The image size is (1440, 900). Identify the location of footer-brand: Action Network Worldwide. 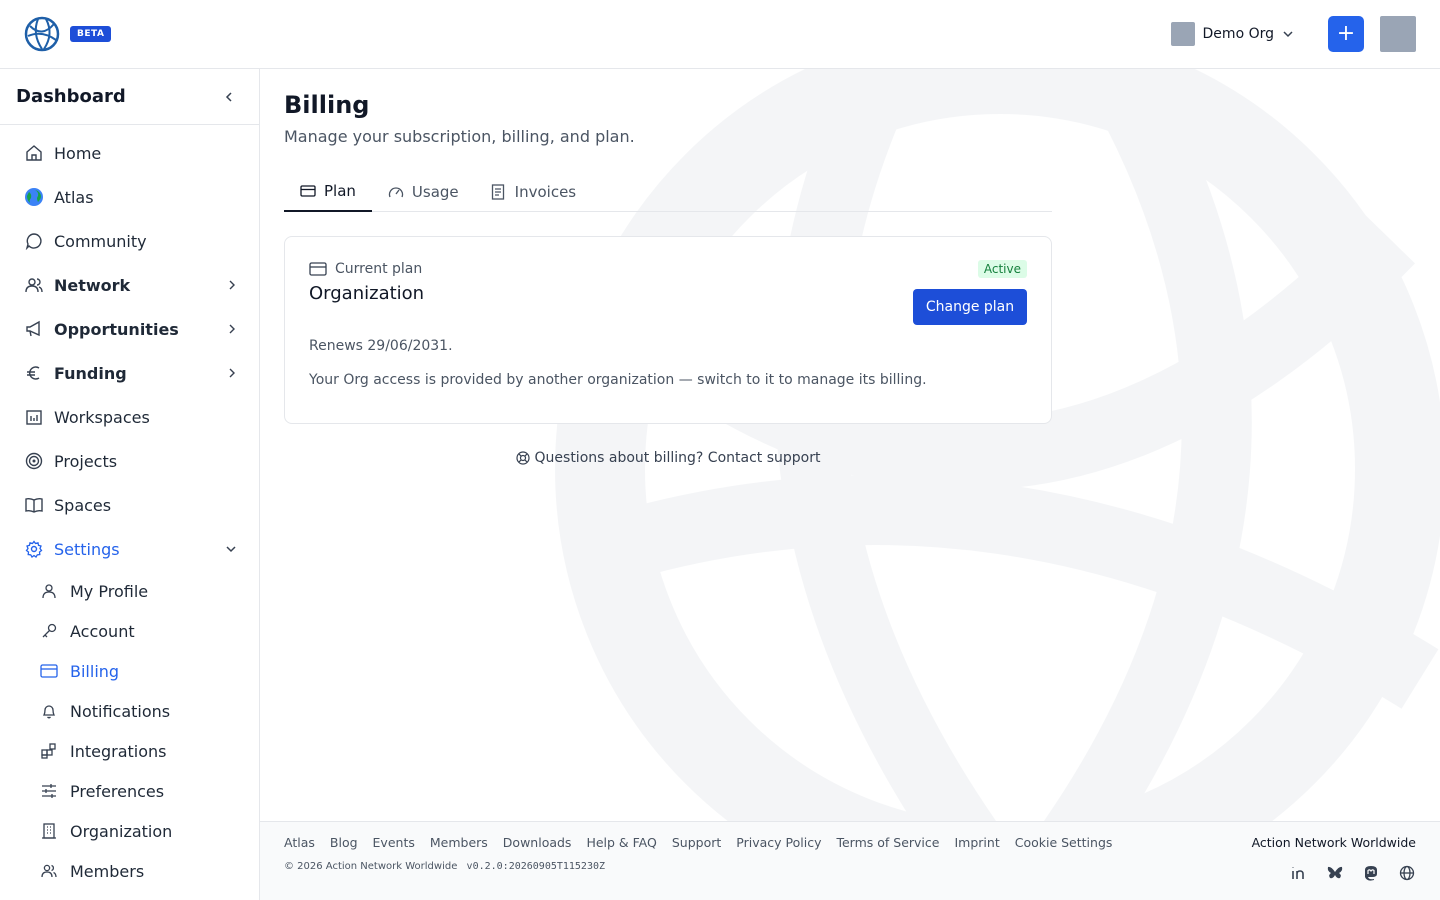
(1333, 842).